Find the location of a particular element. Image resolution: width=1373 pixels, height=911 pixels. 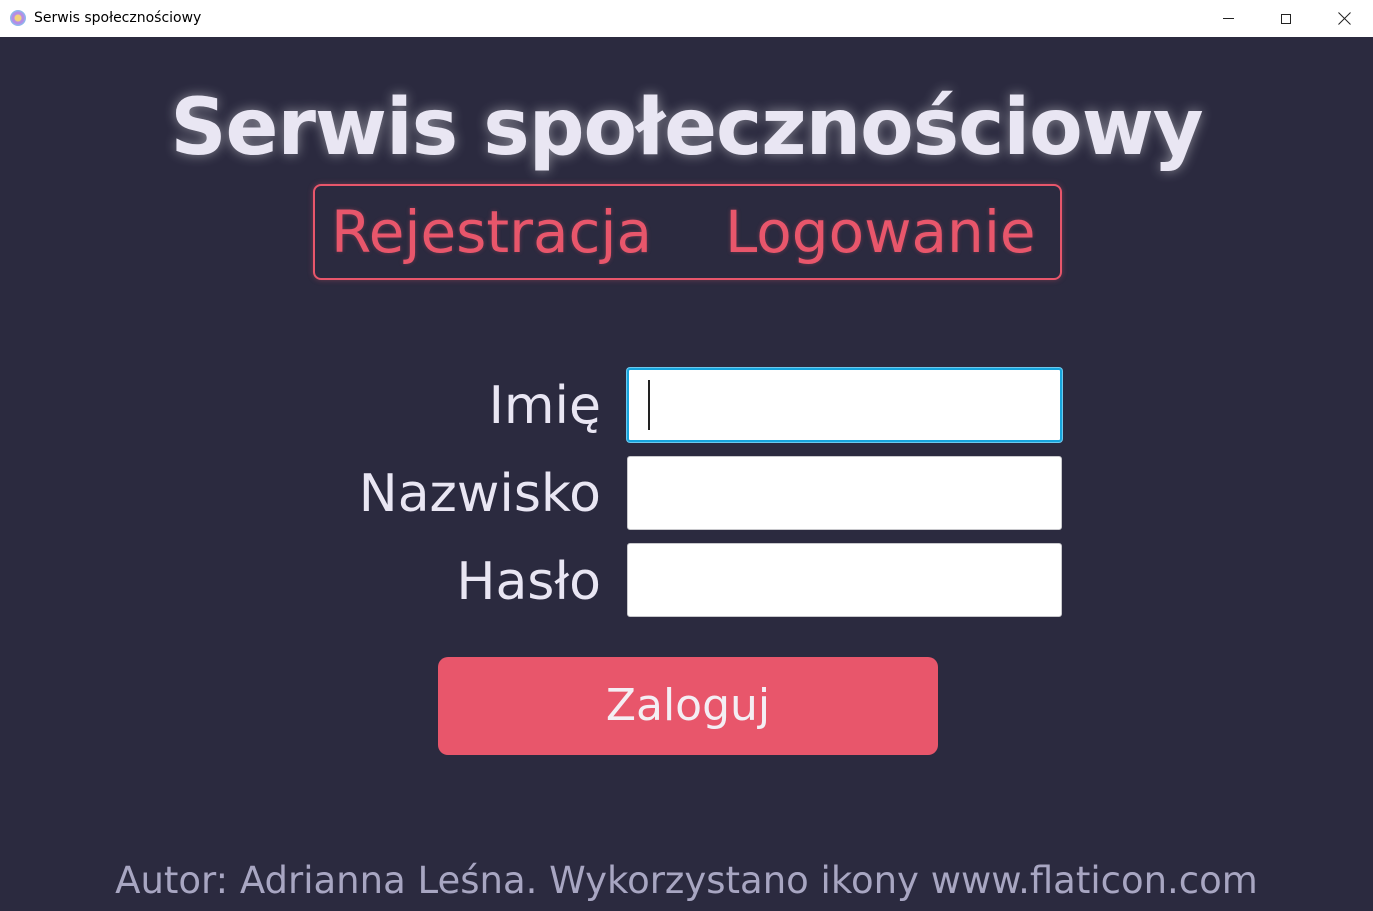

maximize-icon is located at coordinates (1286, 18).